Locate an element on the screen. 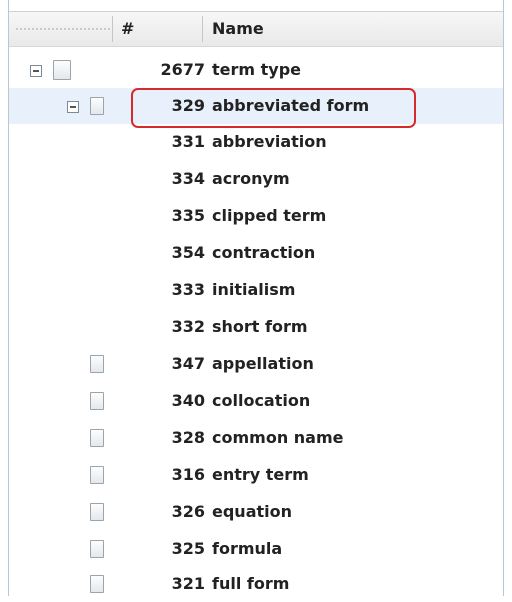 Image resolution: width=512 pixels, height=602 pixels. header-grip is located at coordinates (63, 29).